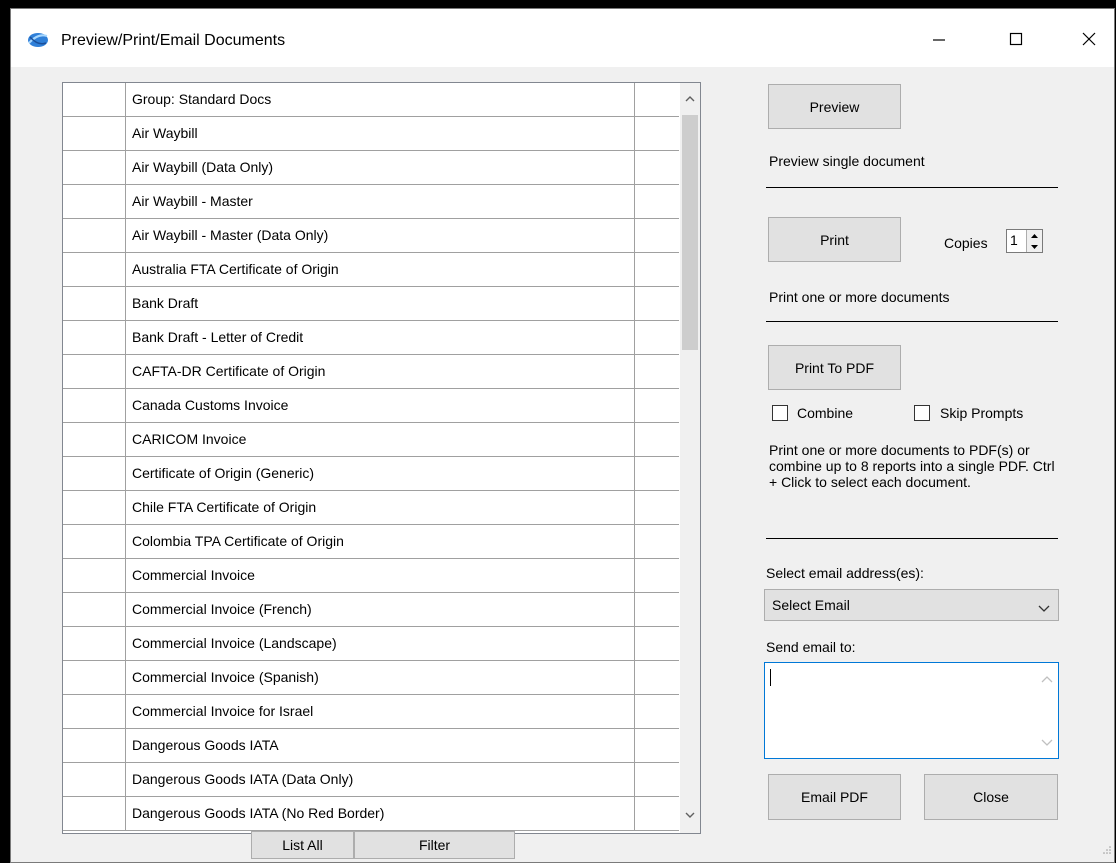 Image resolution: width=1116 pixels, height=863 pixels. Describe the element at coordinates (922, 413) in the screenshot. I see `skip-prompts-checkbox` at that location.